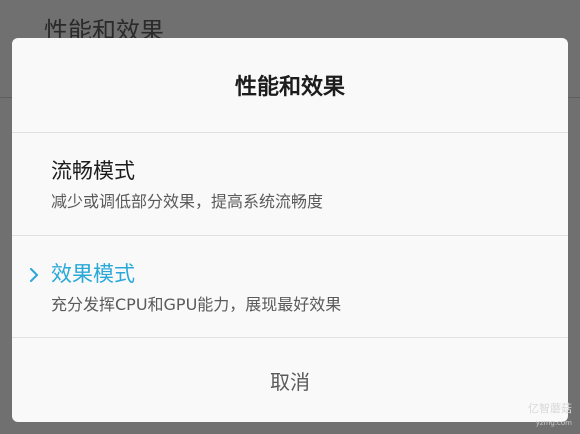 This screenshot has height=434, width=580. I want to click on watermark: 亿智蘑菇 yzmg.com, so click(550, 416).